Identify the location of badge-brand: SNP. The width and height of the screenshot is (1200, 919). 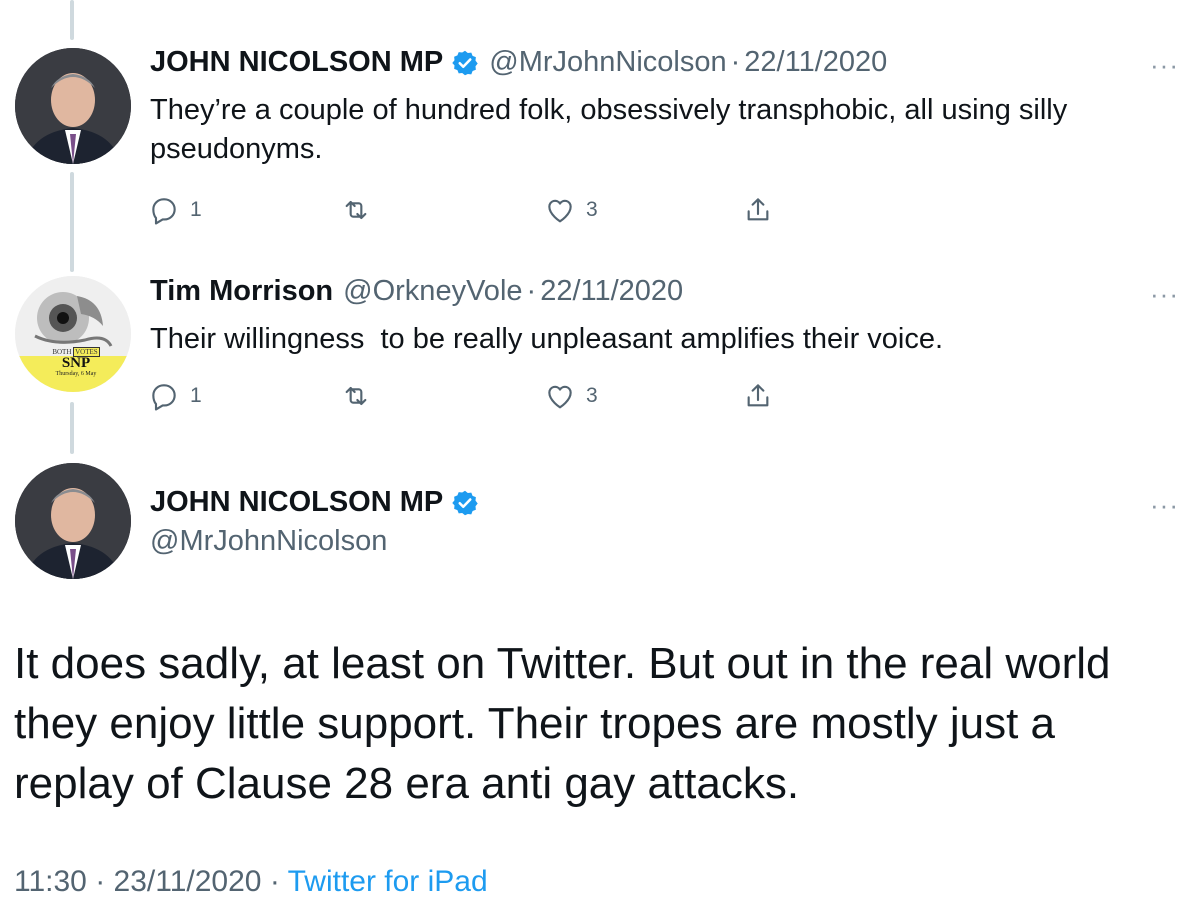
(76, 363).